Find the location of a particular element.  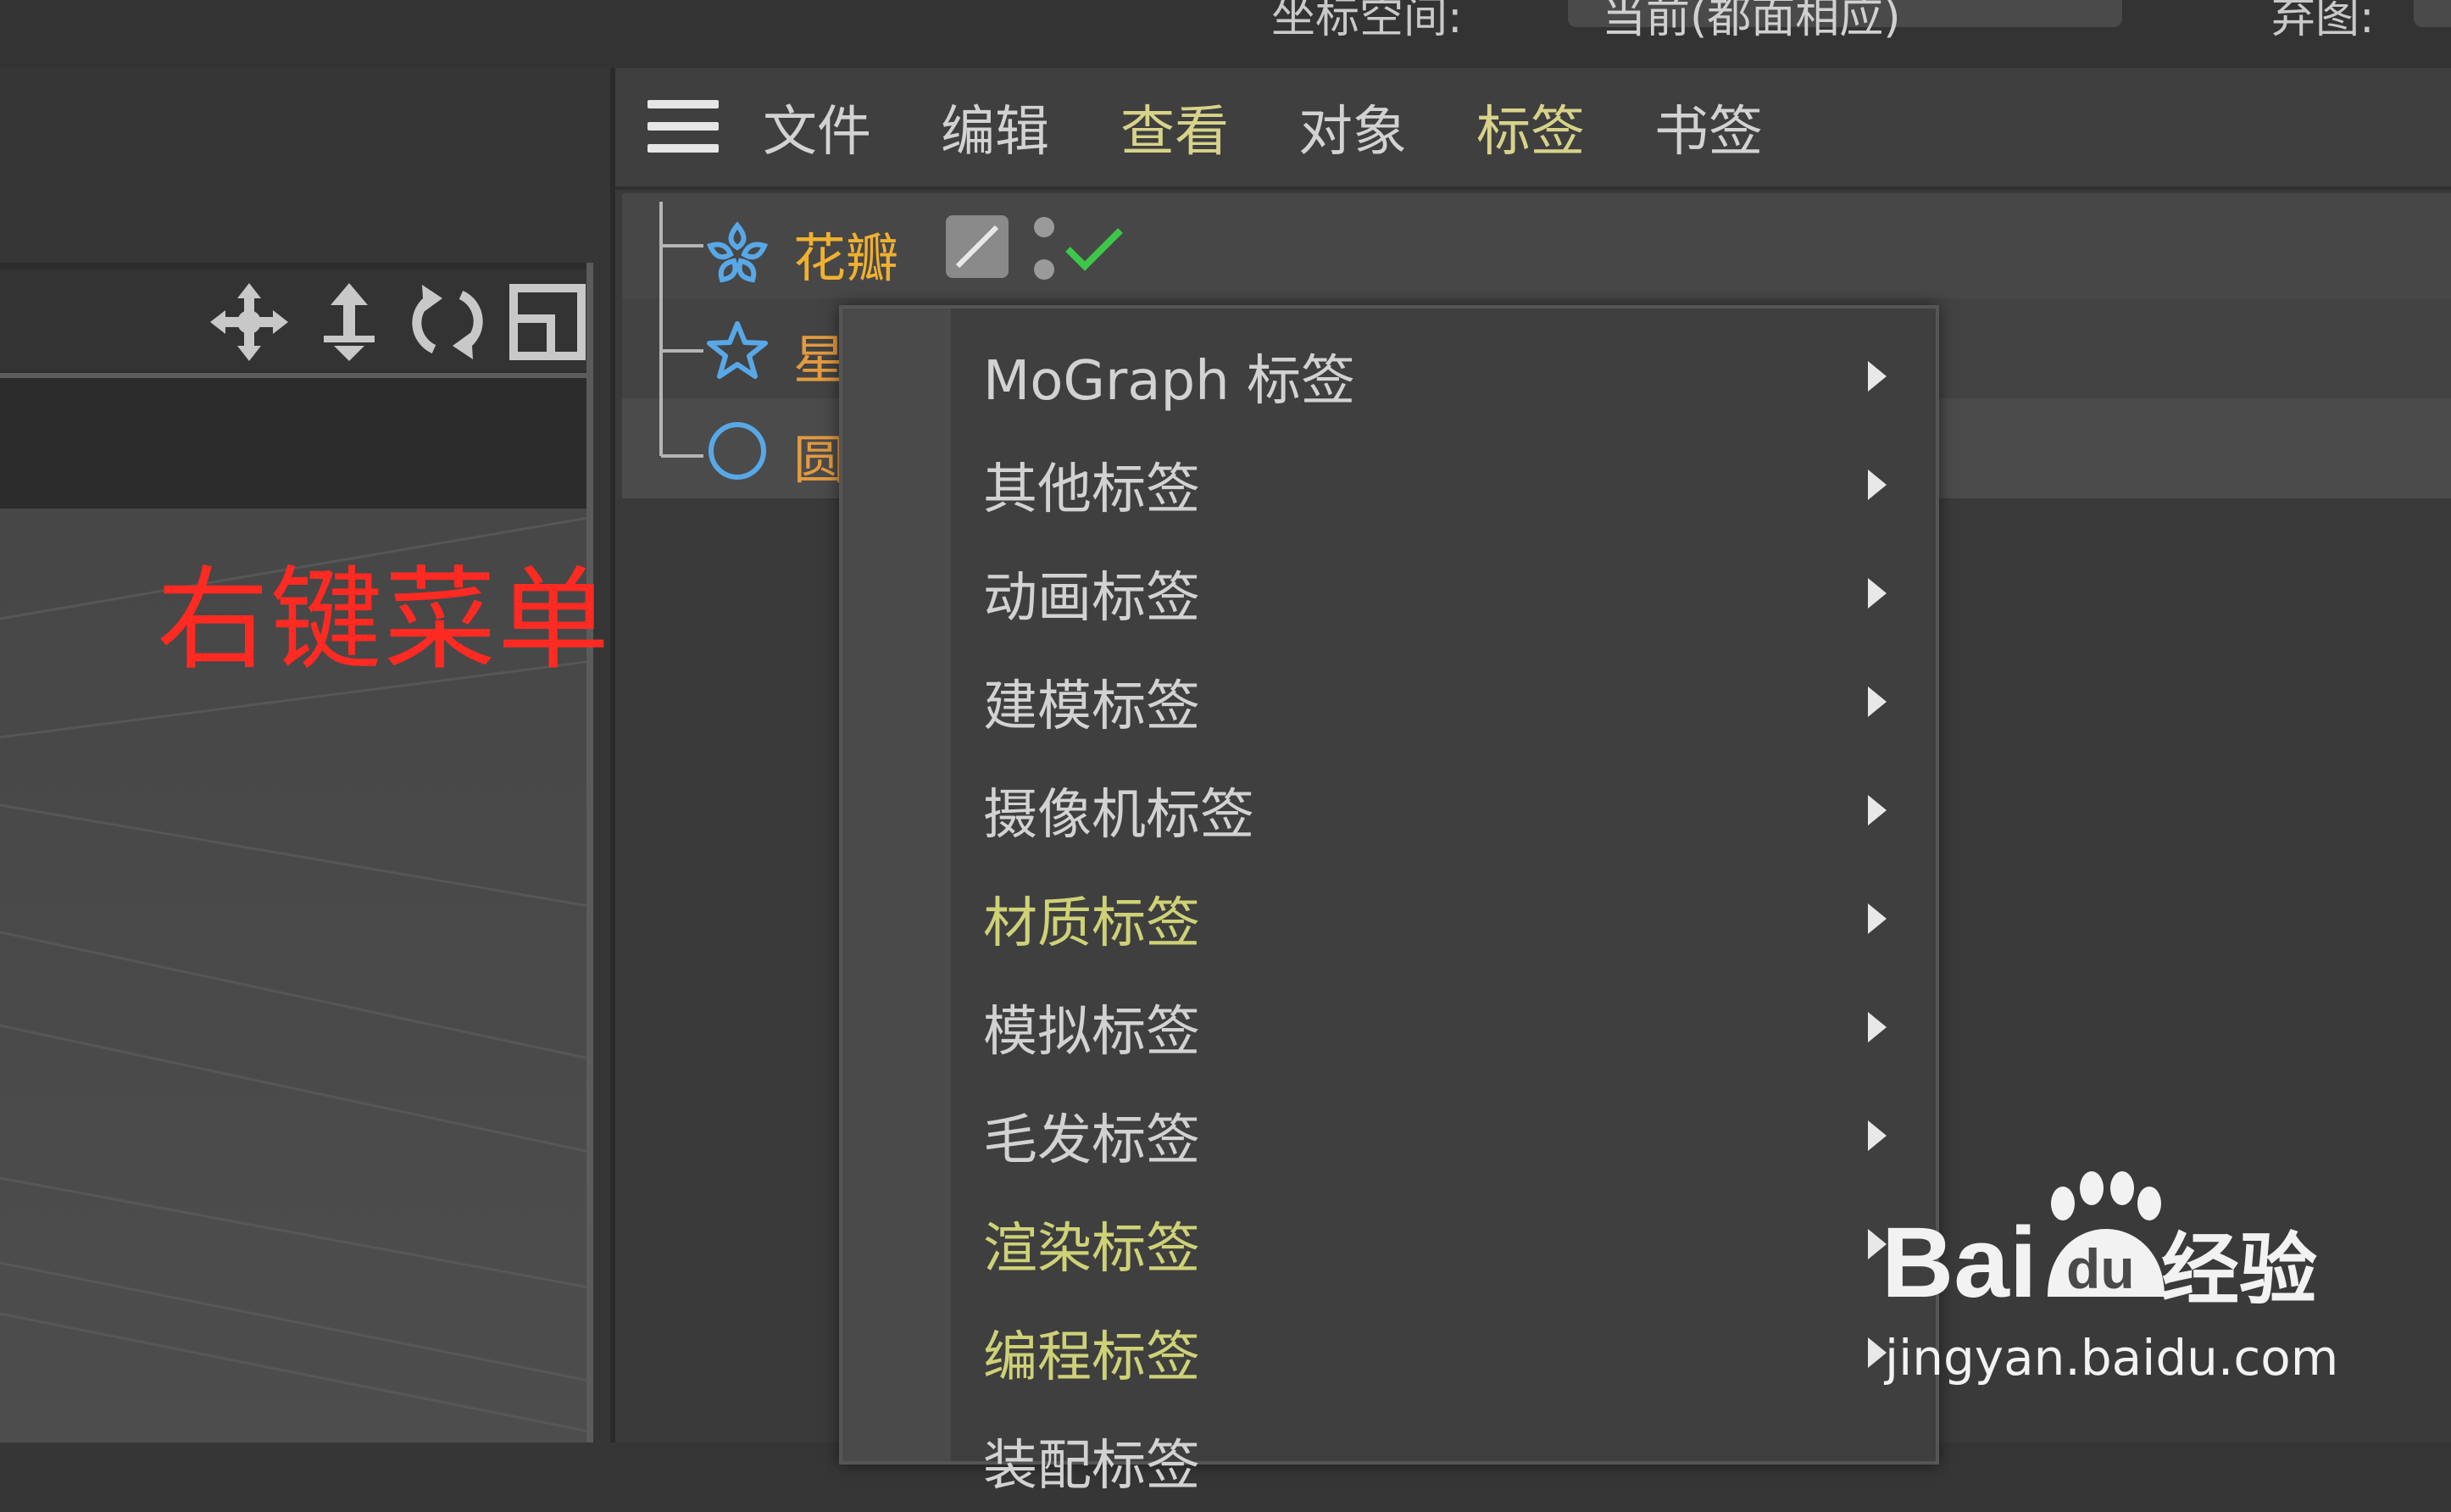

viewport-divider is located at coordinates (296, 376).